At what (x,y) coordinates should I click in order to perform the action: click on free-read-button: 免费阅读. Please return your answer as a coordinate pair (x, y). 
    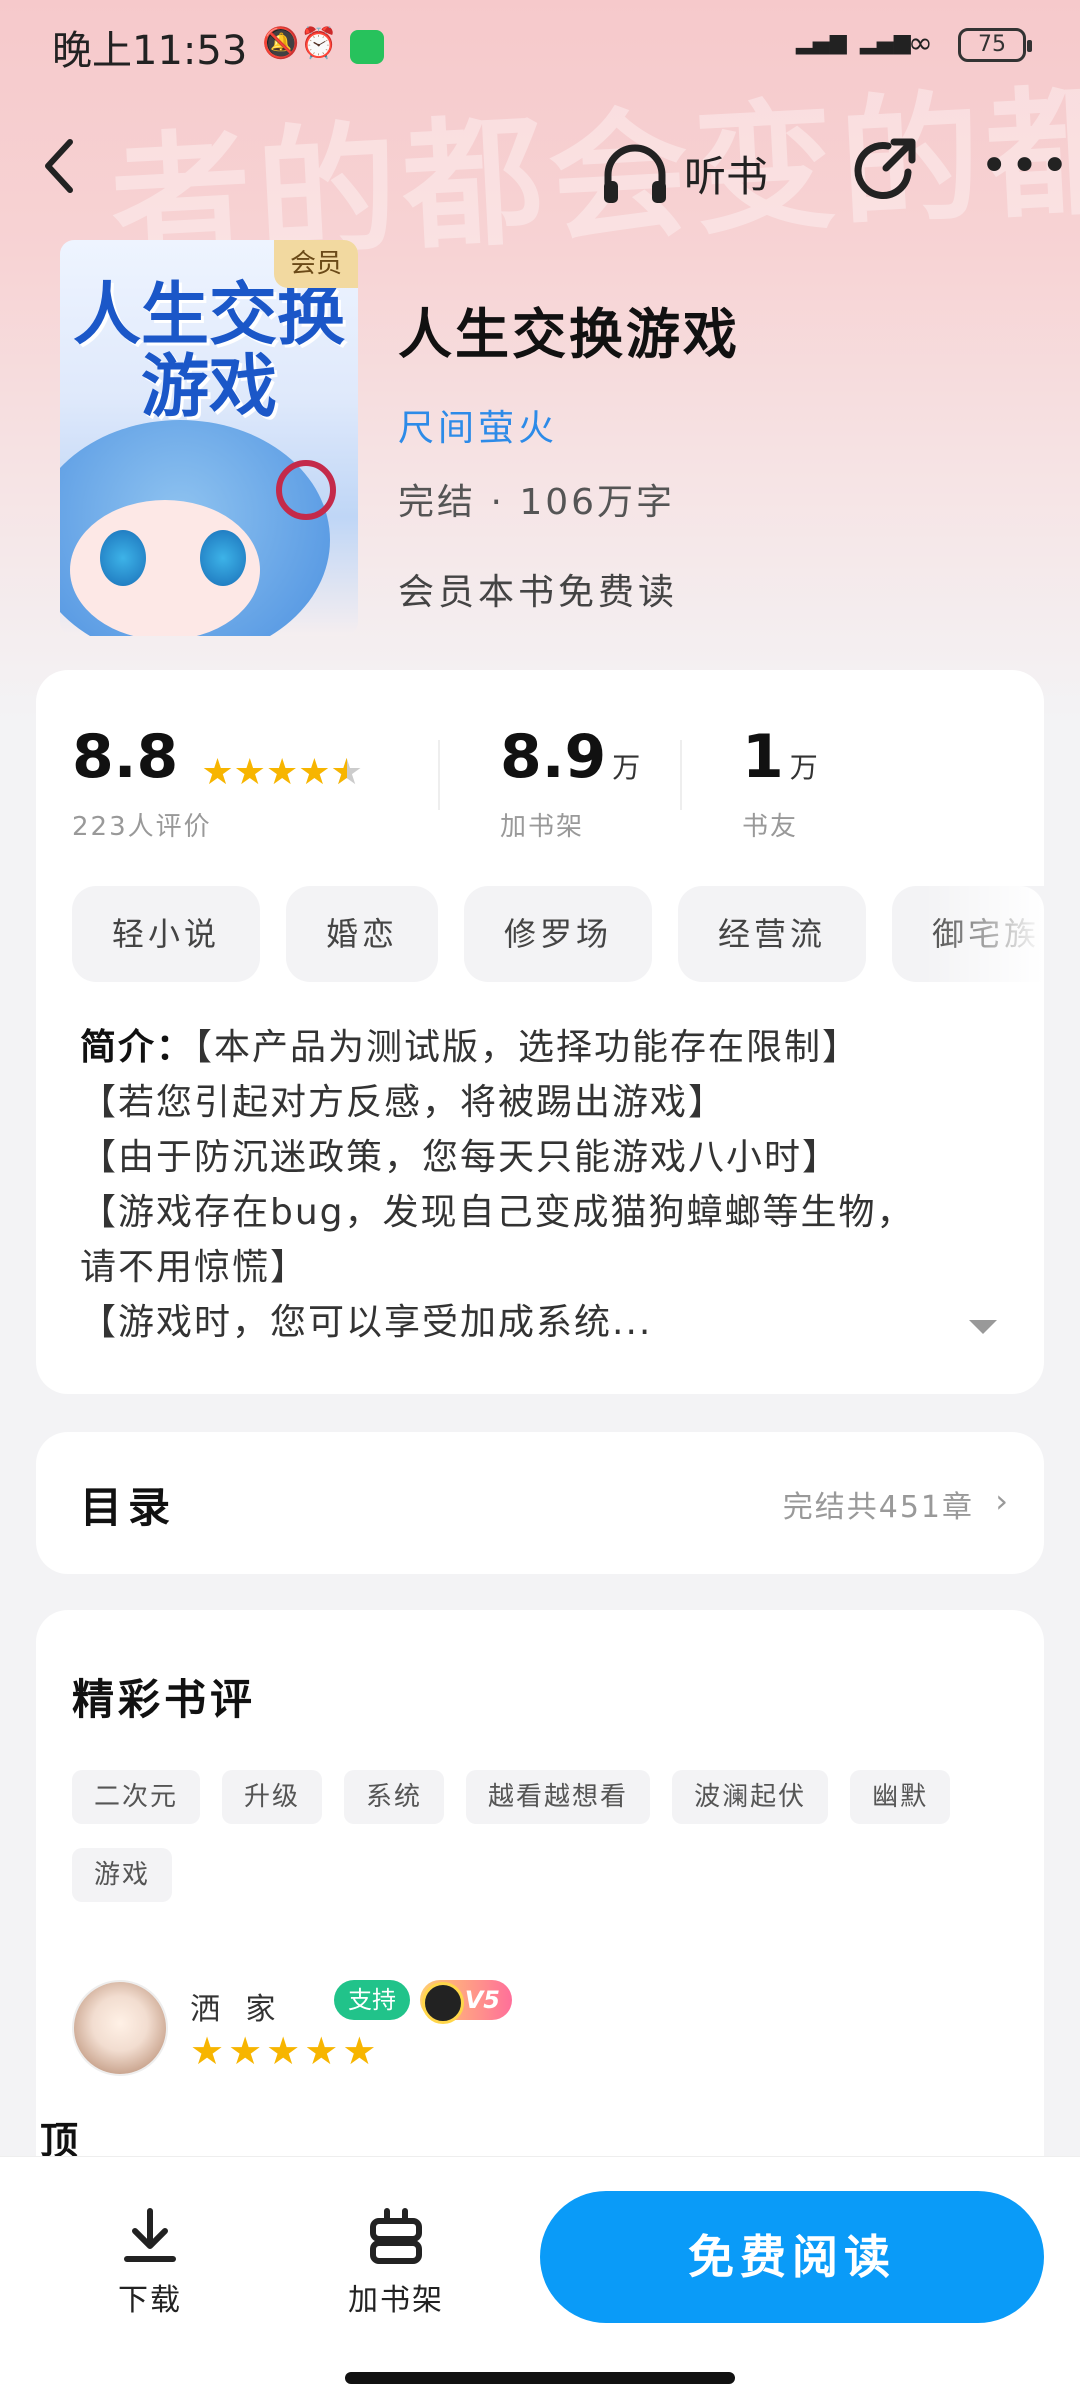
    Looking at the image, I should click on (792, 2257).